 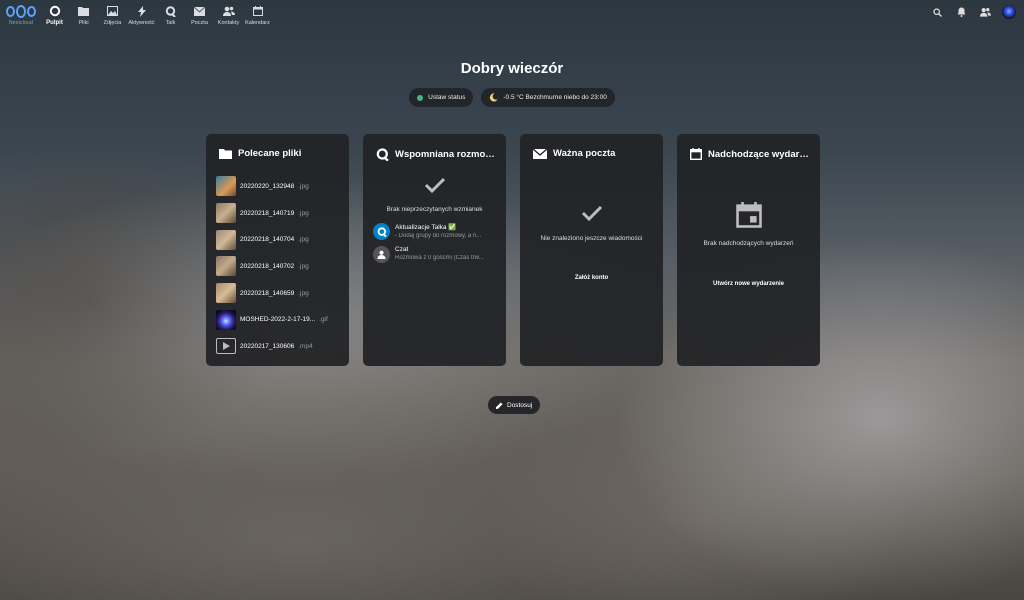 What do you see at coordinates (1009, 12) in the screenshot?
I see `user-avatar` at bounding box center [1009, 12].